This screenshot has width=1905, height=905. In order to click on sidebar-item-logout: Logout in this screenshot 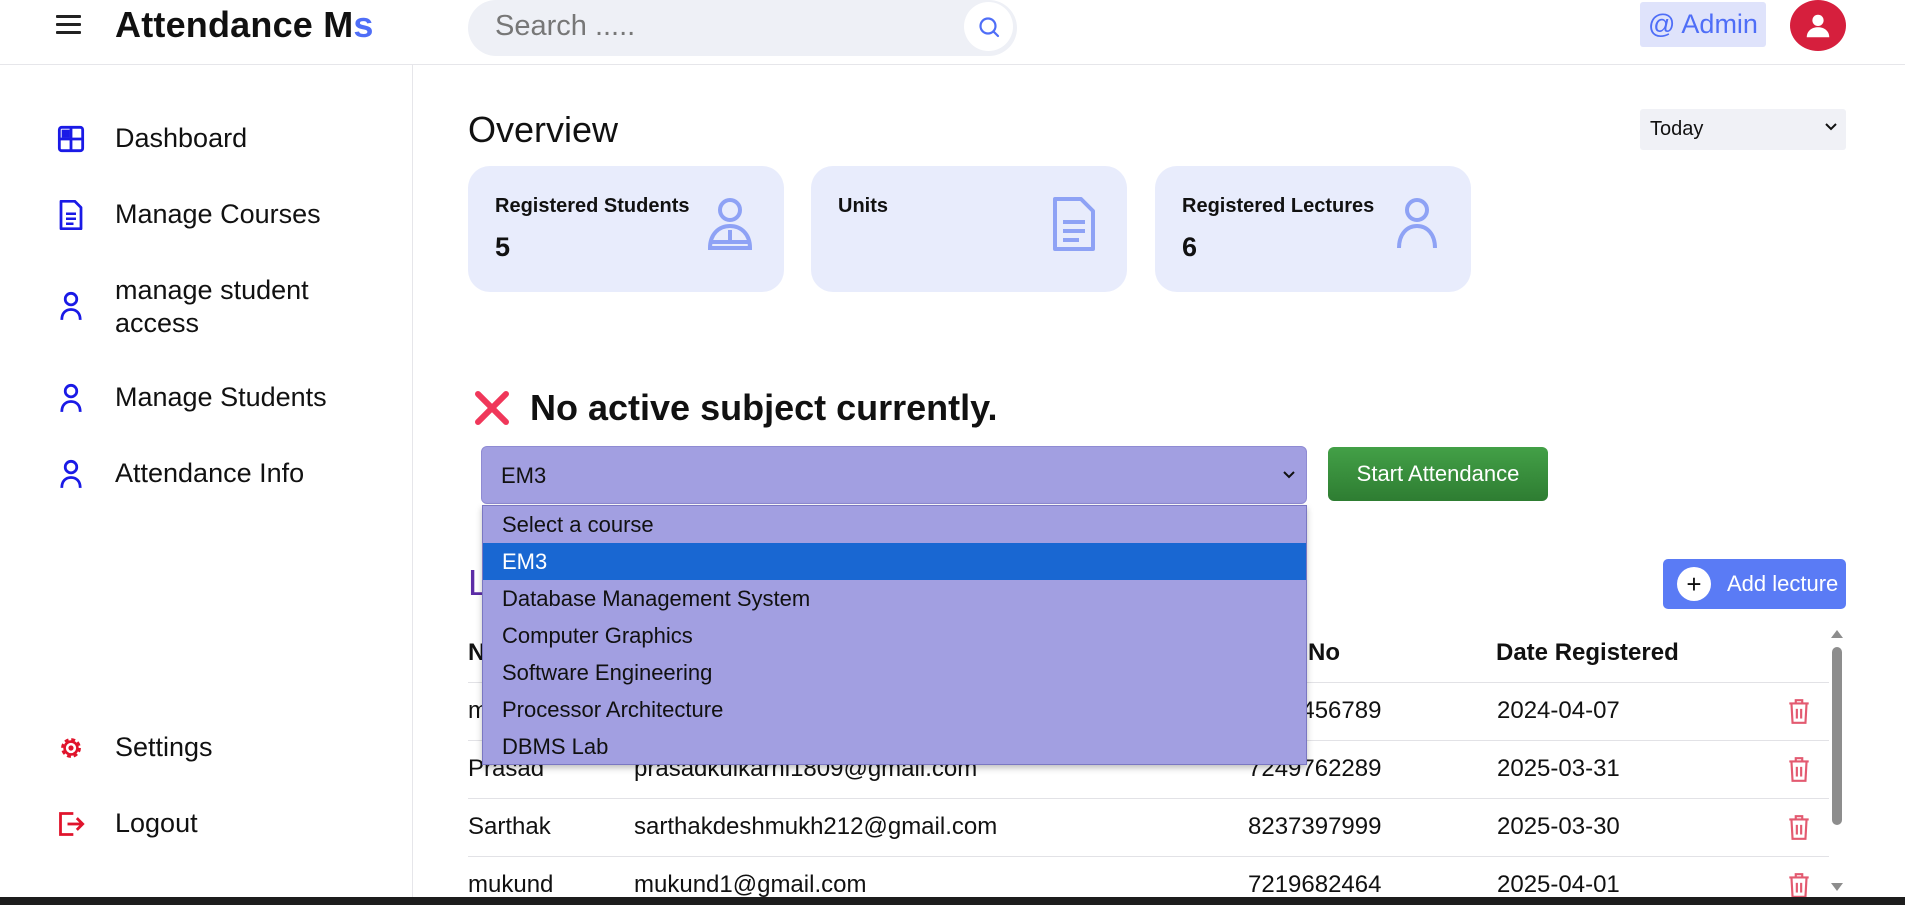, I will do `click(210, 823)`.